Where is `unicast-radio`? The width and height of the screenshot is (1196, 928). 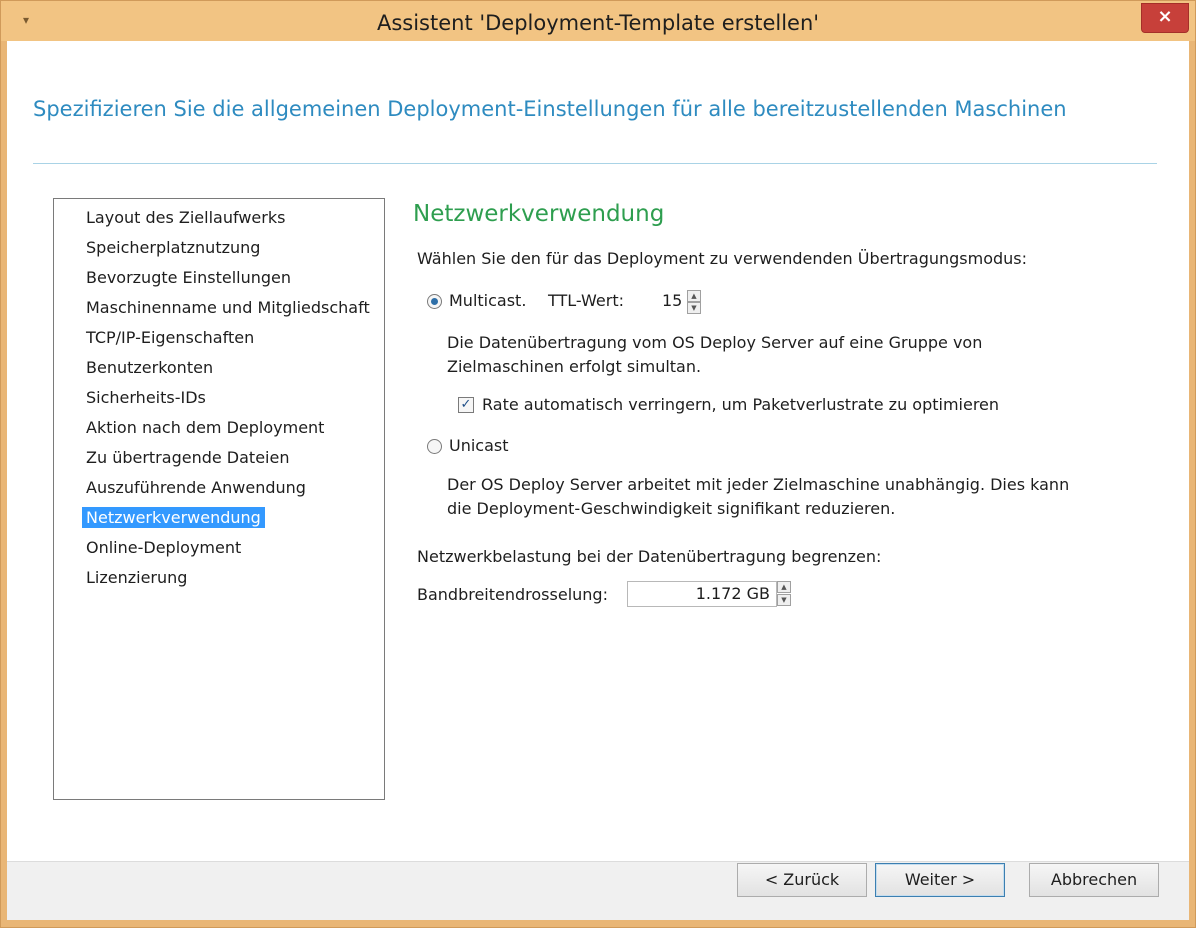 unicast-radio is located at coordinates (434, 446).